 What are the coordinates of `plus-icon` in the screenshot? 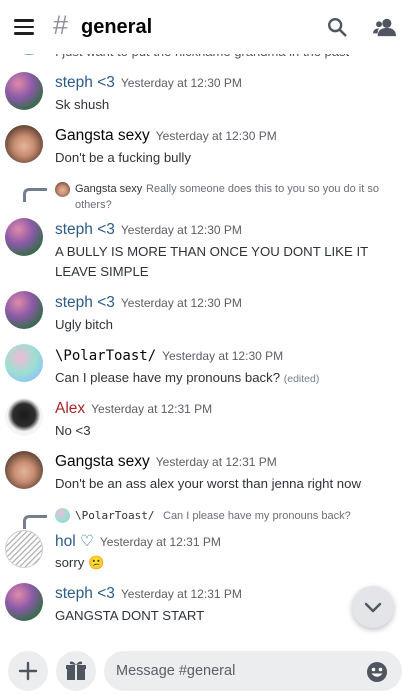 It's located at (28, 671).